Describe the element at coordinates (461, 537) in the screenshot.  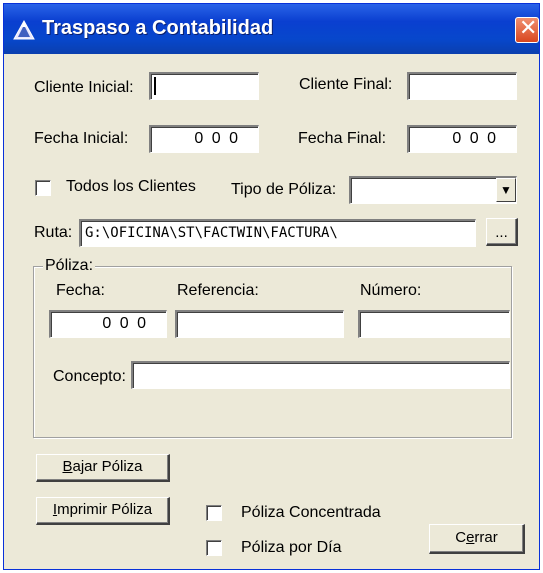
I see `cerrar-label-c: C` at that location.